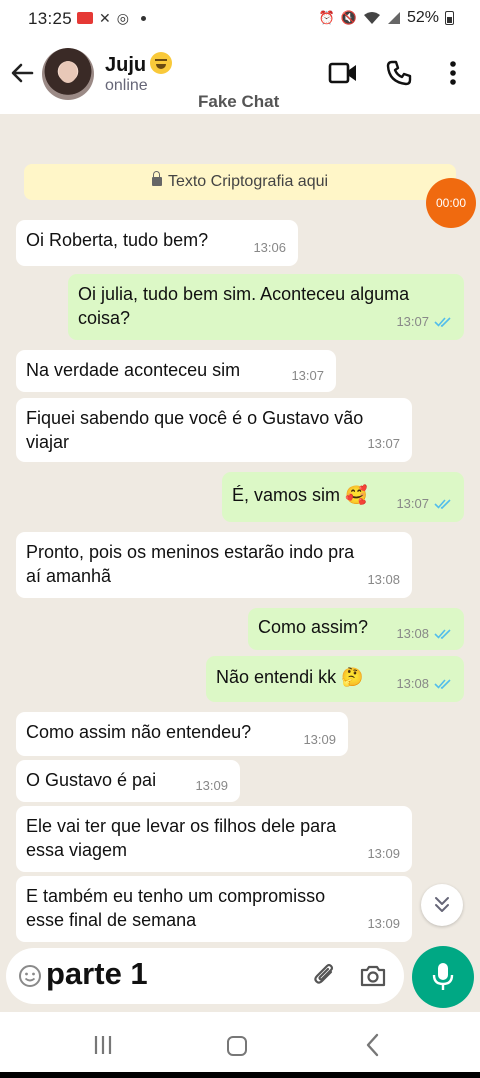  I want to click on message-bubble-incoming: O Gustavo é pai 13:09, so click(128, 781).